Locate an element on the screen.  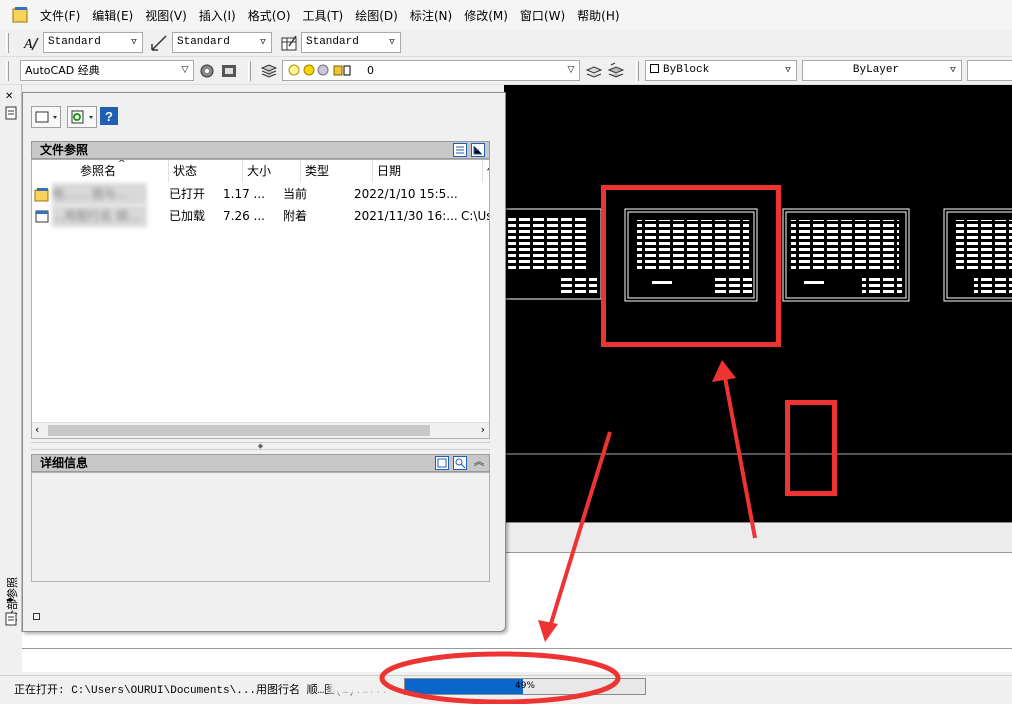
horizontal-scrollbar: ‹ › is located at coordinates (260, 430).